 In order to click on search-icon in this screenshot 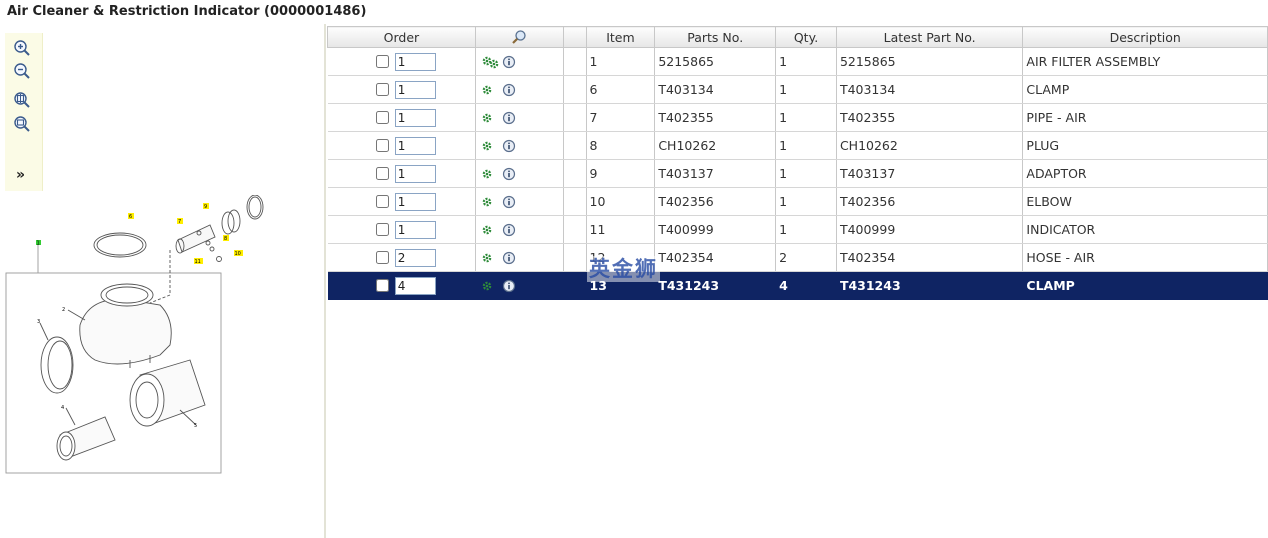, I will do `click(519, 37)`.